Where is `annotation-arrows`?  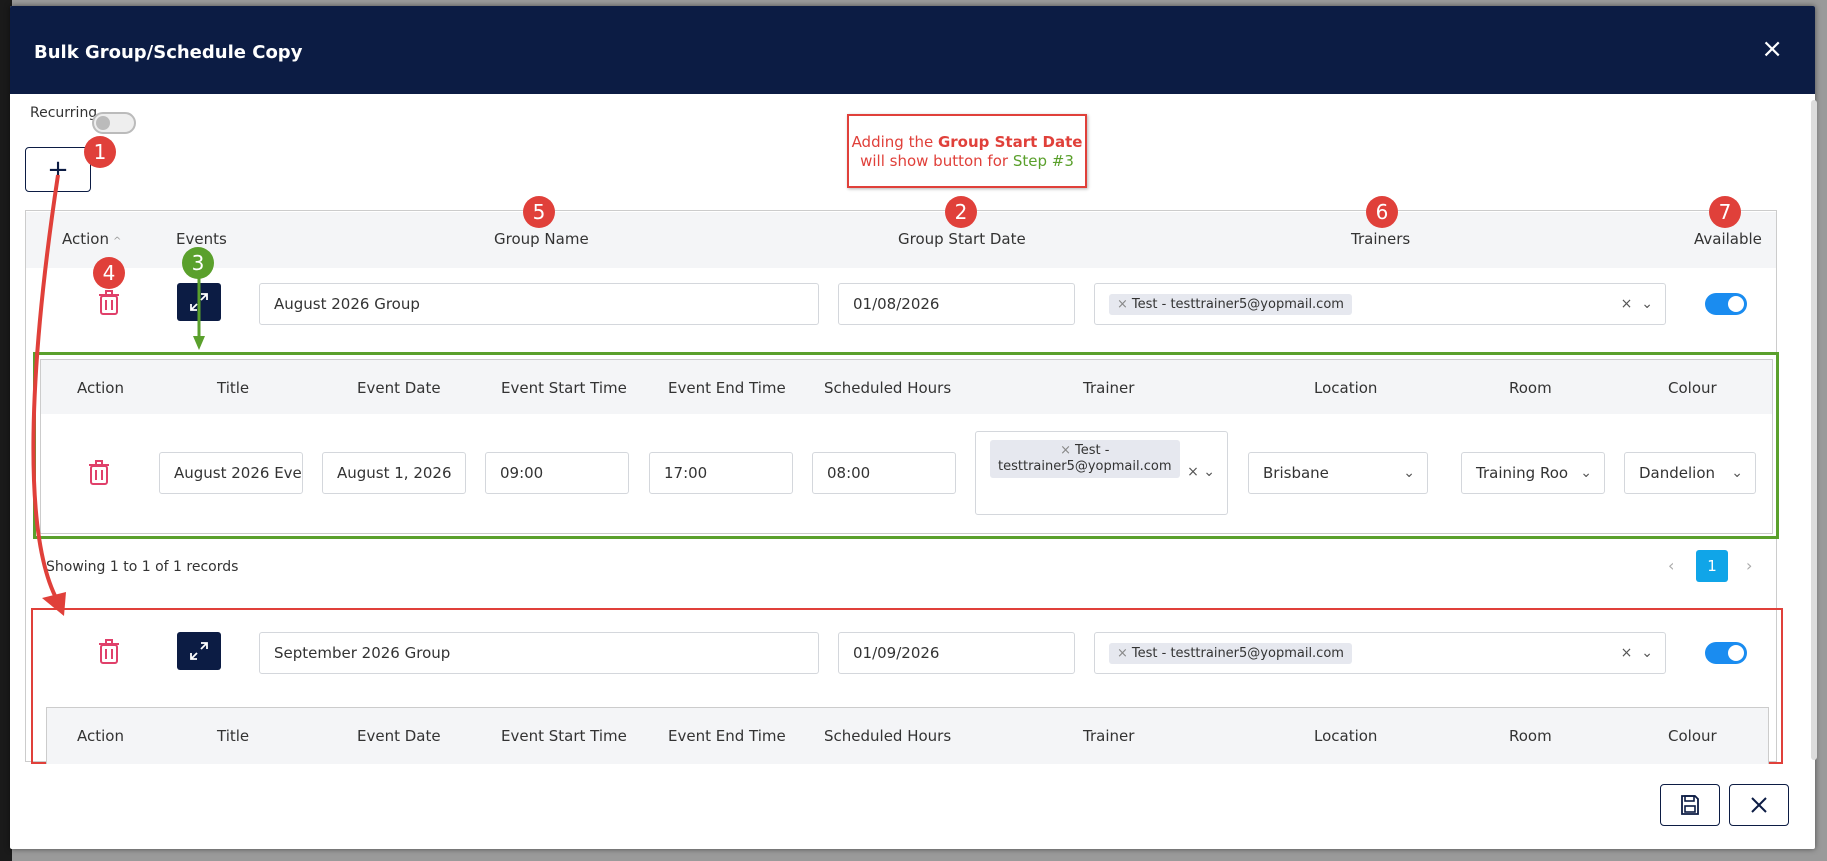
annotation-arrows is located at coordinates (118, 395).